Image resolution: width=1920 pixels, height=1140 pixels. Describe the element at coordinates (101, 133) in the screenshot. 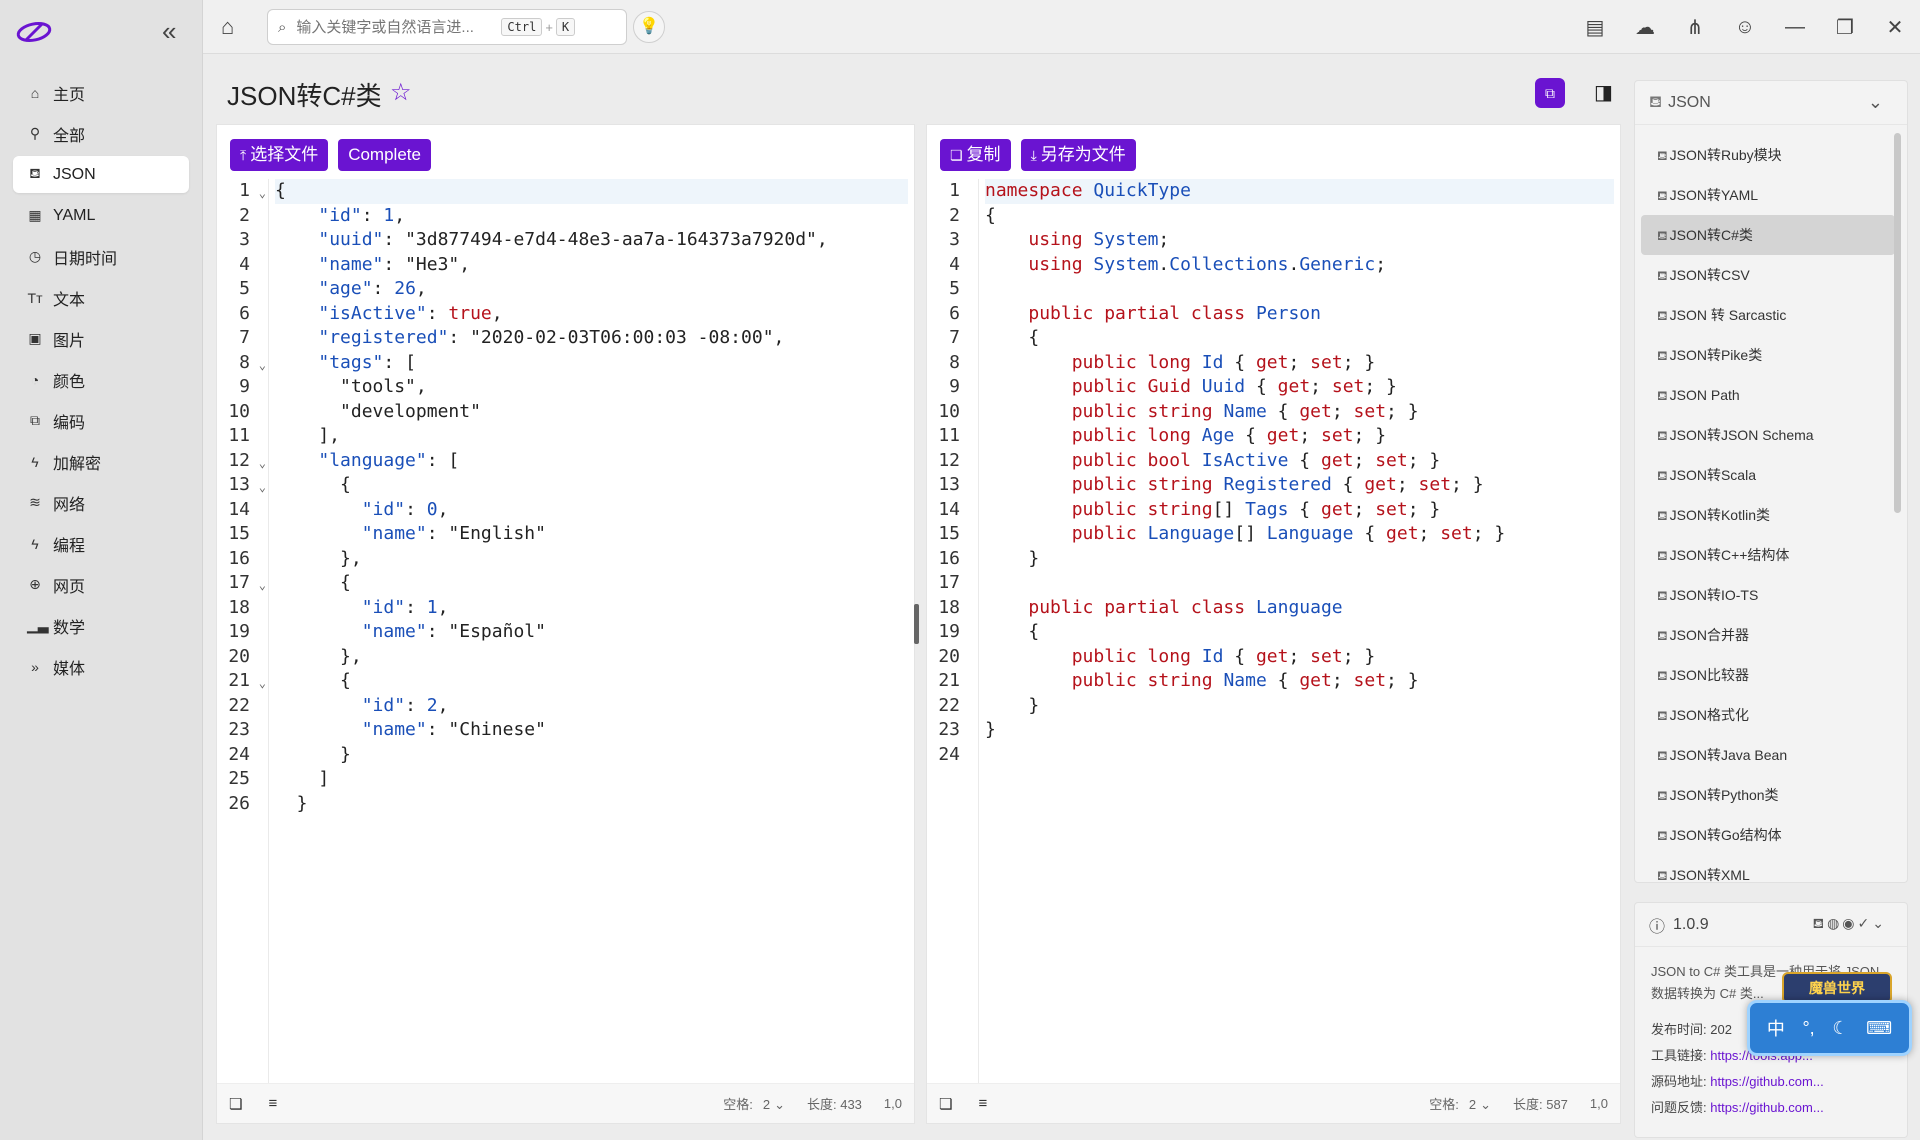

I see `sidebar-item-1: ⚲ 全部` at that location.